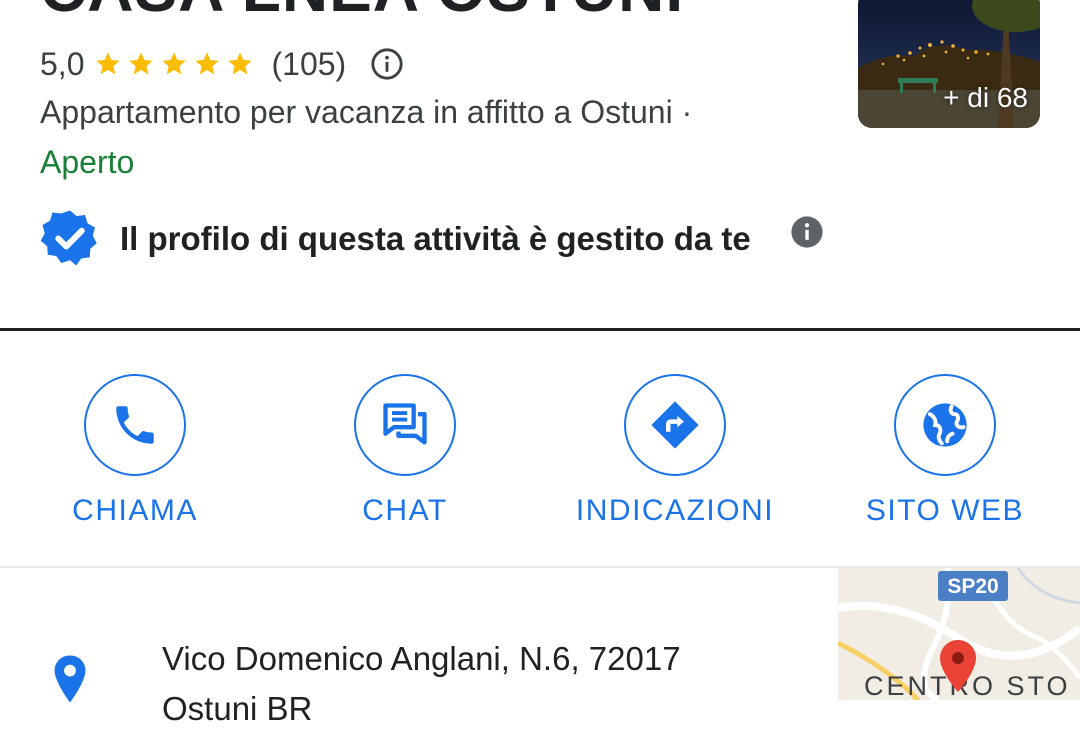 This screenshot has width=1080, height=734. What do you see at coordinates (421, 658) in the screenshot?
I see `address-line-1: Vico Domenico Anglani, N.6, 72017` at bounding box center [421, 658].